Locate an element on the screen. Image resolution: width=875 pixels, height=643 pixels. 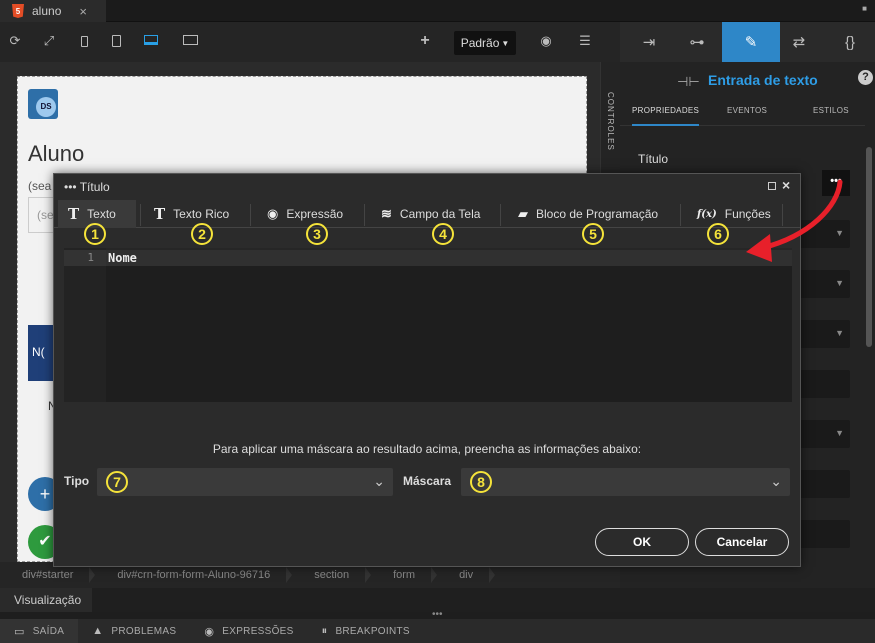
status-tab-saida: ▭ SAÍDA is located at coordinates (39, 631).